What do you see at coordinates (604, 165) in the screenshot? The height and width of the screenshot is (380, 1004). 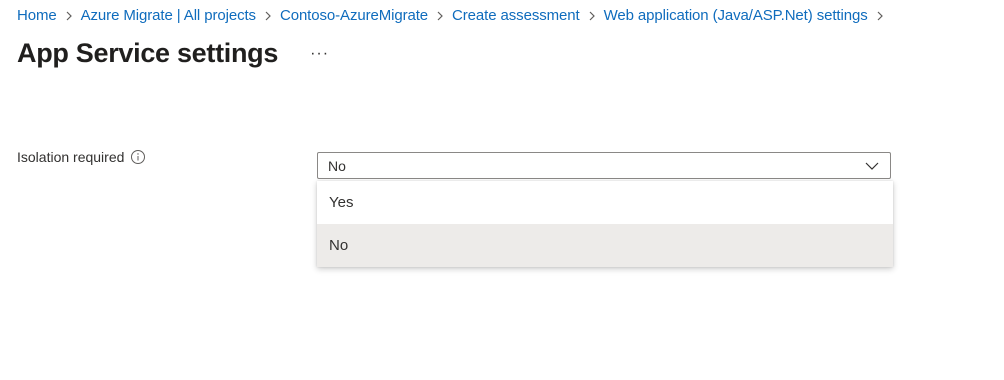 I see `isolation-required-dropdown: No` at bounding box center [604, 165].